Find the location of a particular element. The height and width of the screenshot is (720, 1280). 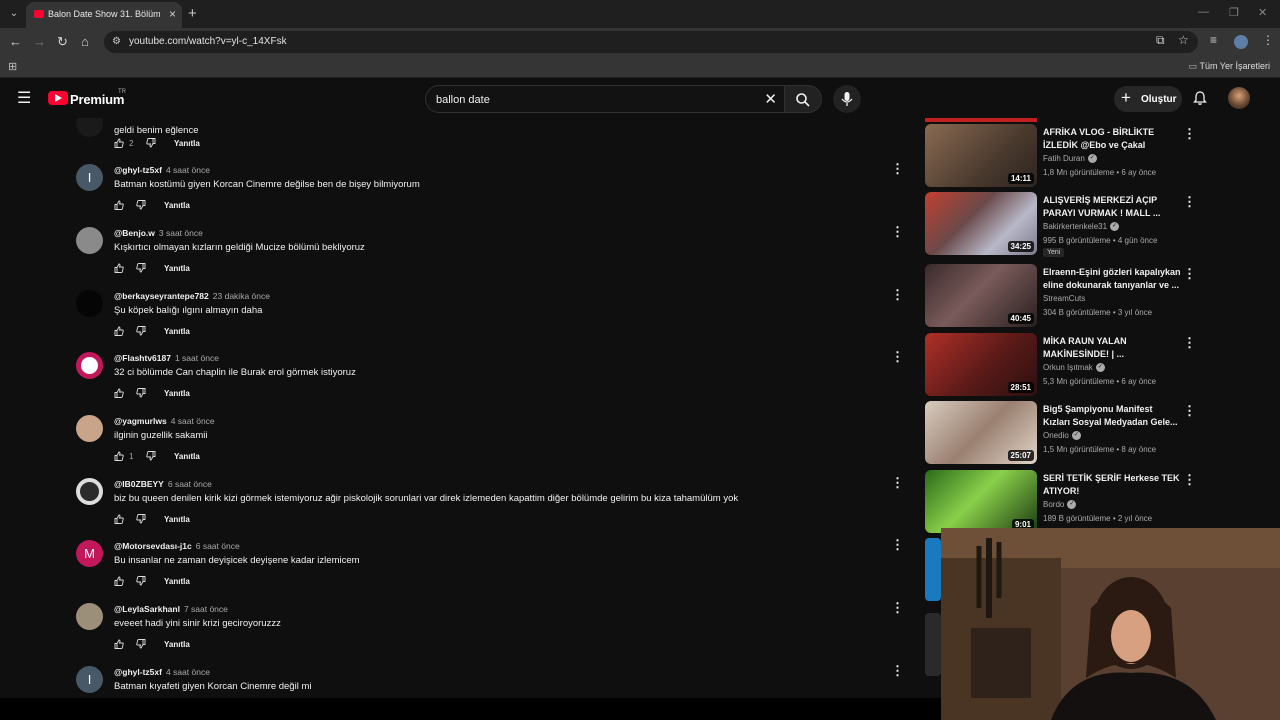

video-title: SERİ TETİK ŞERİF Herkese TEK ATIYOR! is located at coordinates (1112, 485).